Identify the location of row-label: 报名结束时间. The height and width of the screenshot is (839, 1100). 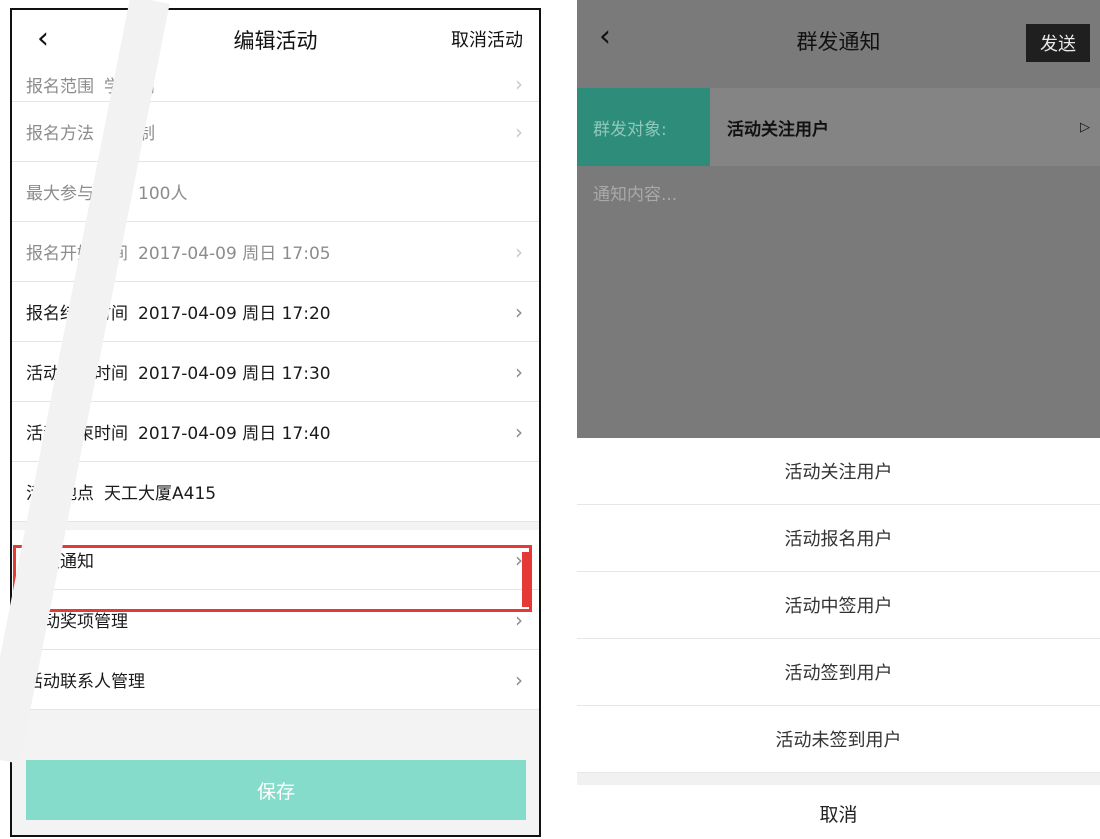
(77, 314).